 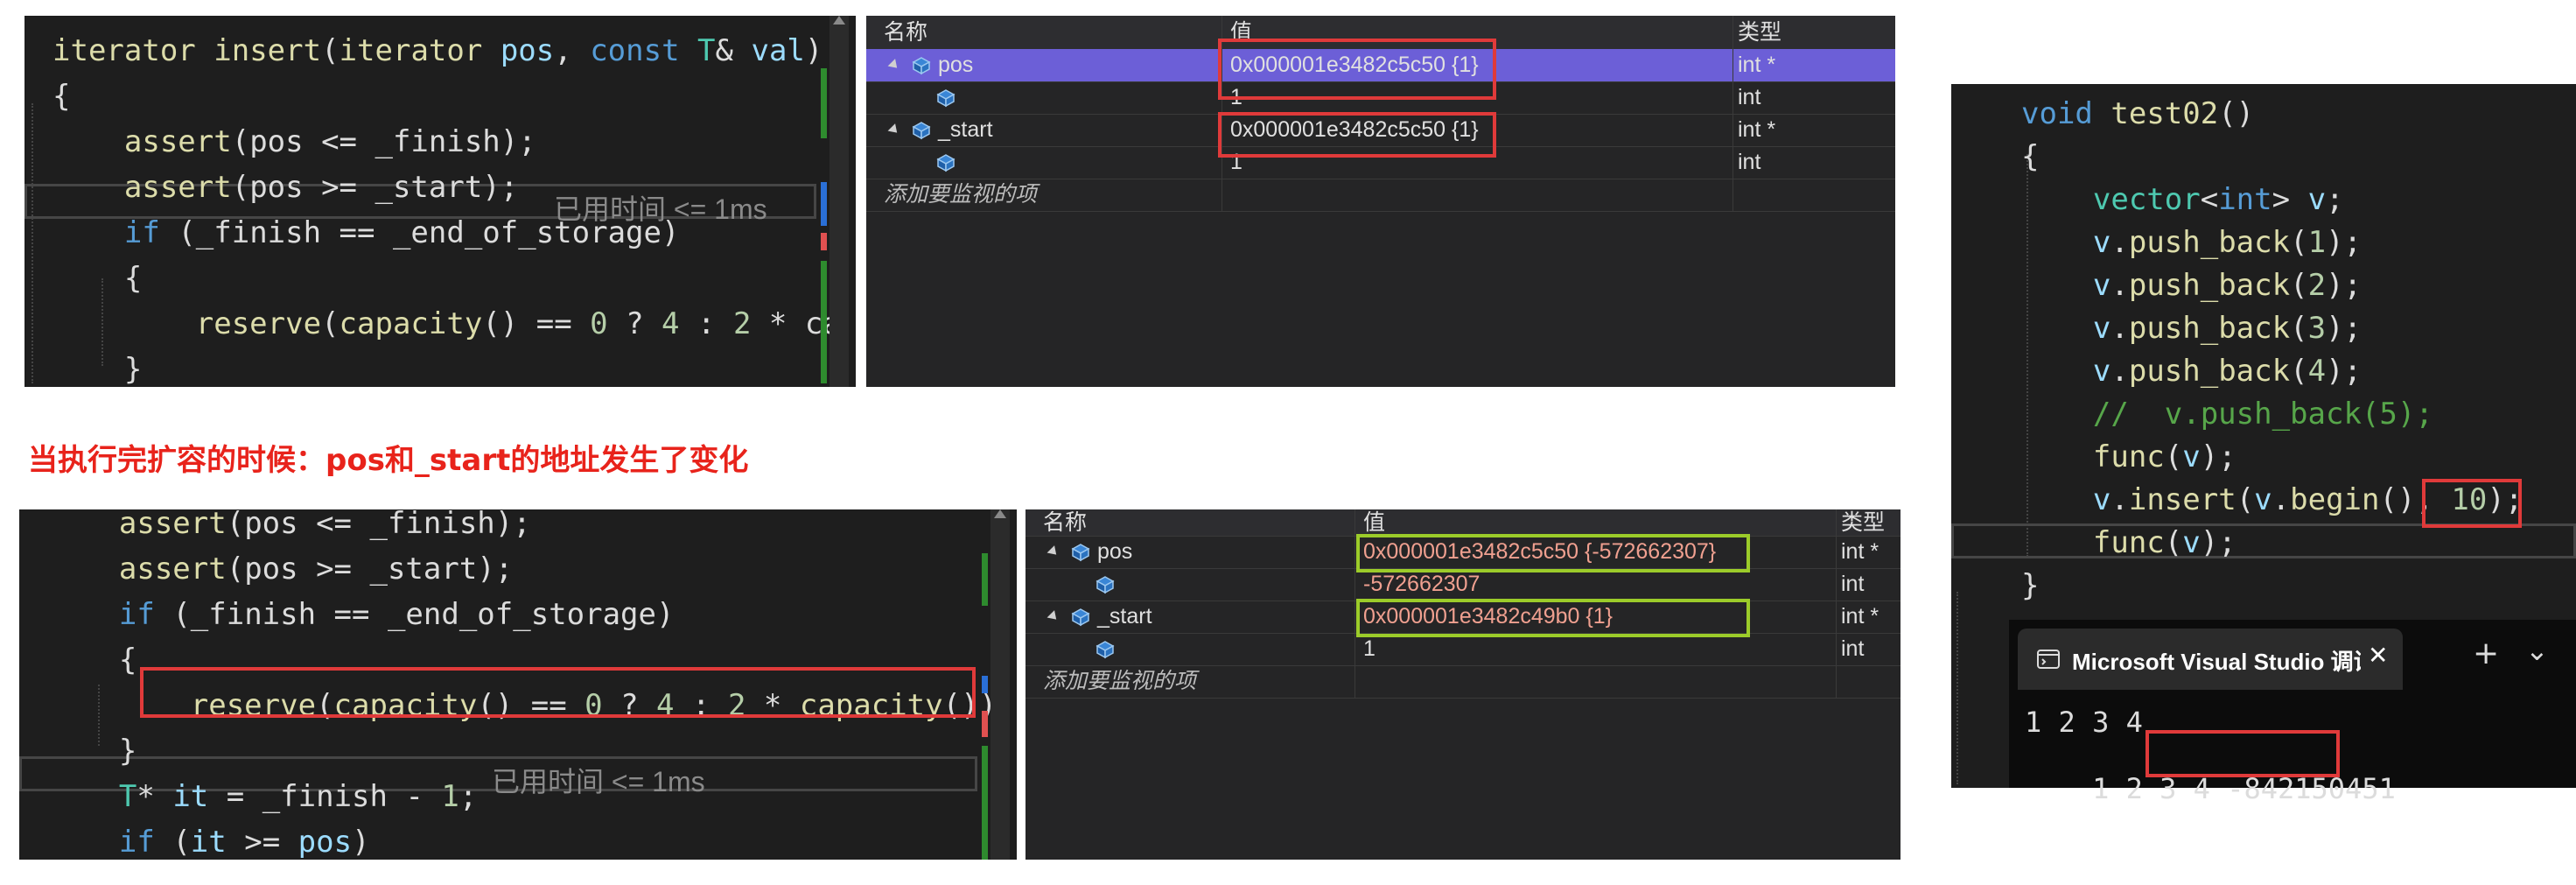 I want to click on code-token: void, so click(x=2057, y=113).